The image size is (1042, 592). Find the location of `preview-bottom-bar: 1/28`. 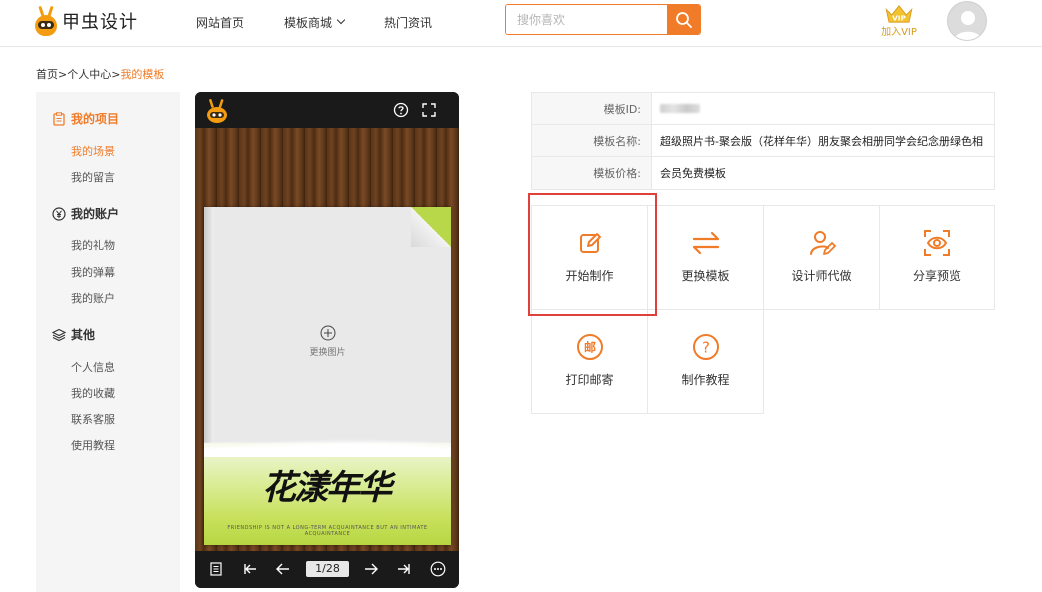

preview-bottom-bar: 1/28 is located at coordinates (327, 569).